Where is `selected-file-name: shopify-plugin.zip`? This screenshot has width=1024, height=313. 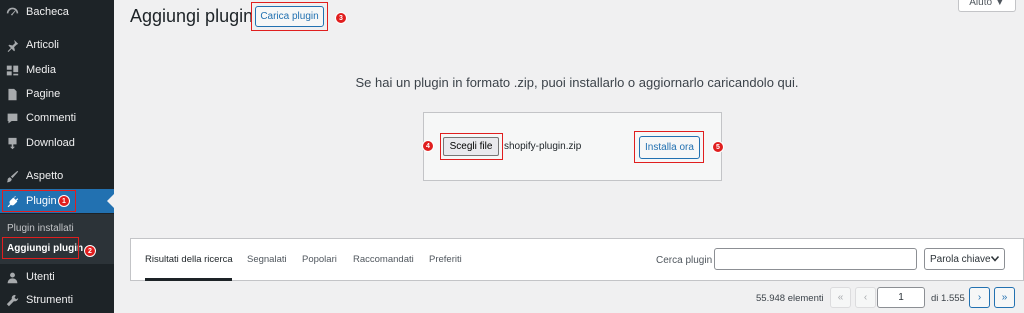 selected-file-name: shopify-plugin.zip is located at coordinates (543, 146).